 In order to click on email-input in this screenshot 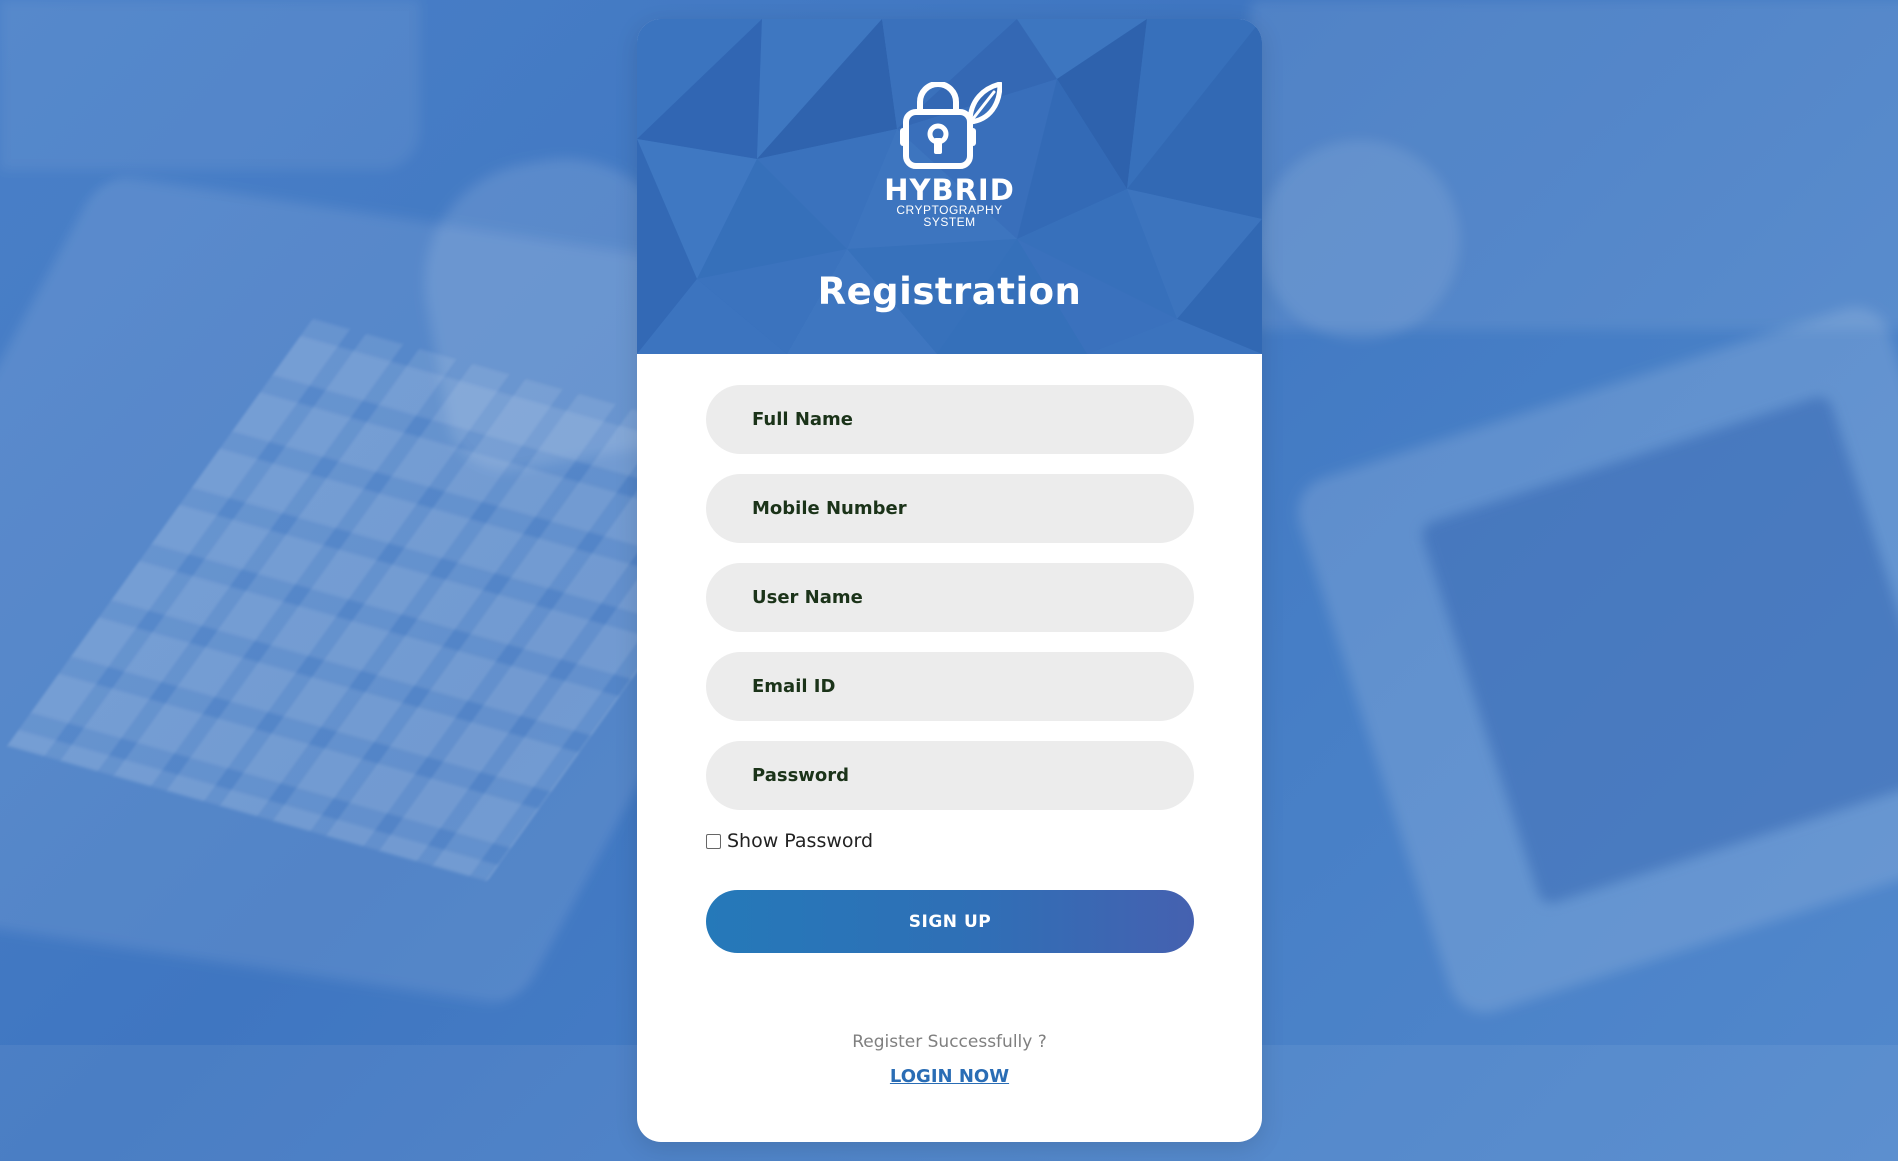, I will do `click(972, 686)`.